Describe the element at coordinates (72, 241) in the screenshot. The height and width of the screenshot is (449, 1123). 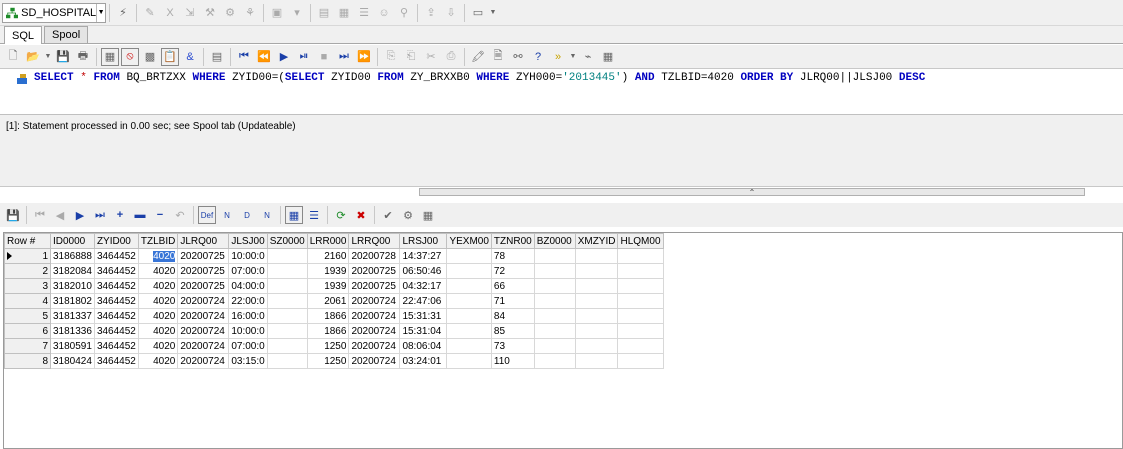
I see `column-header: ID0000` at that location.